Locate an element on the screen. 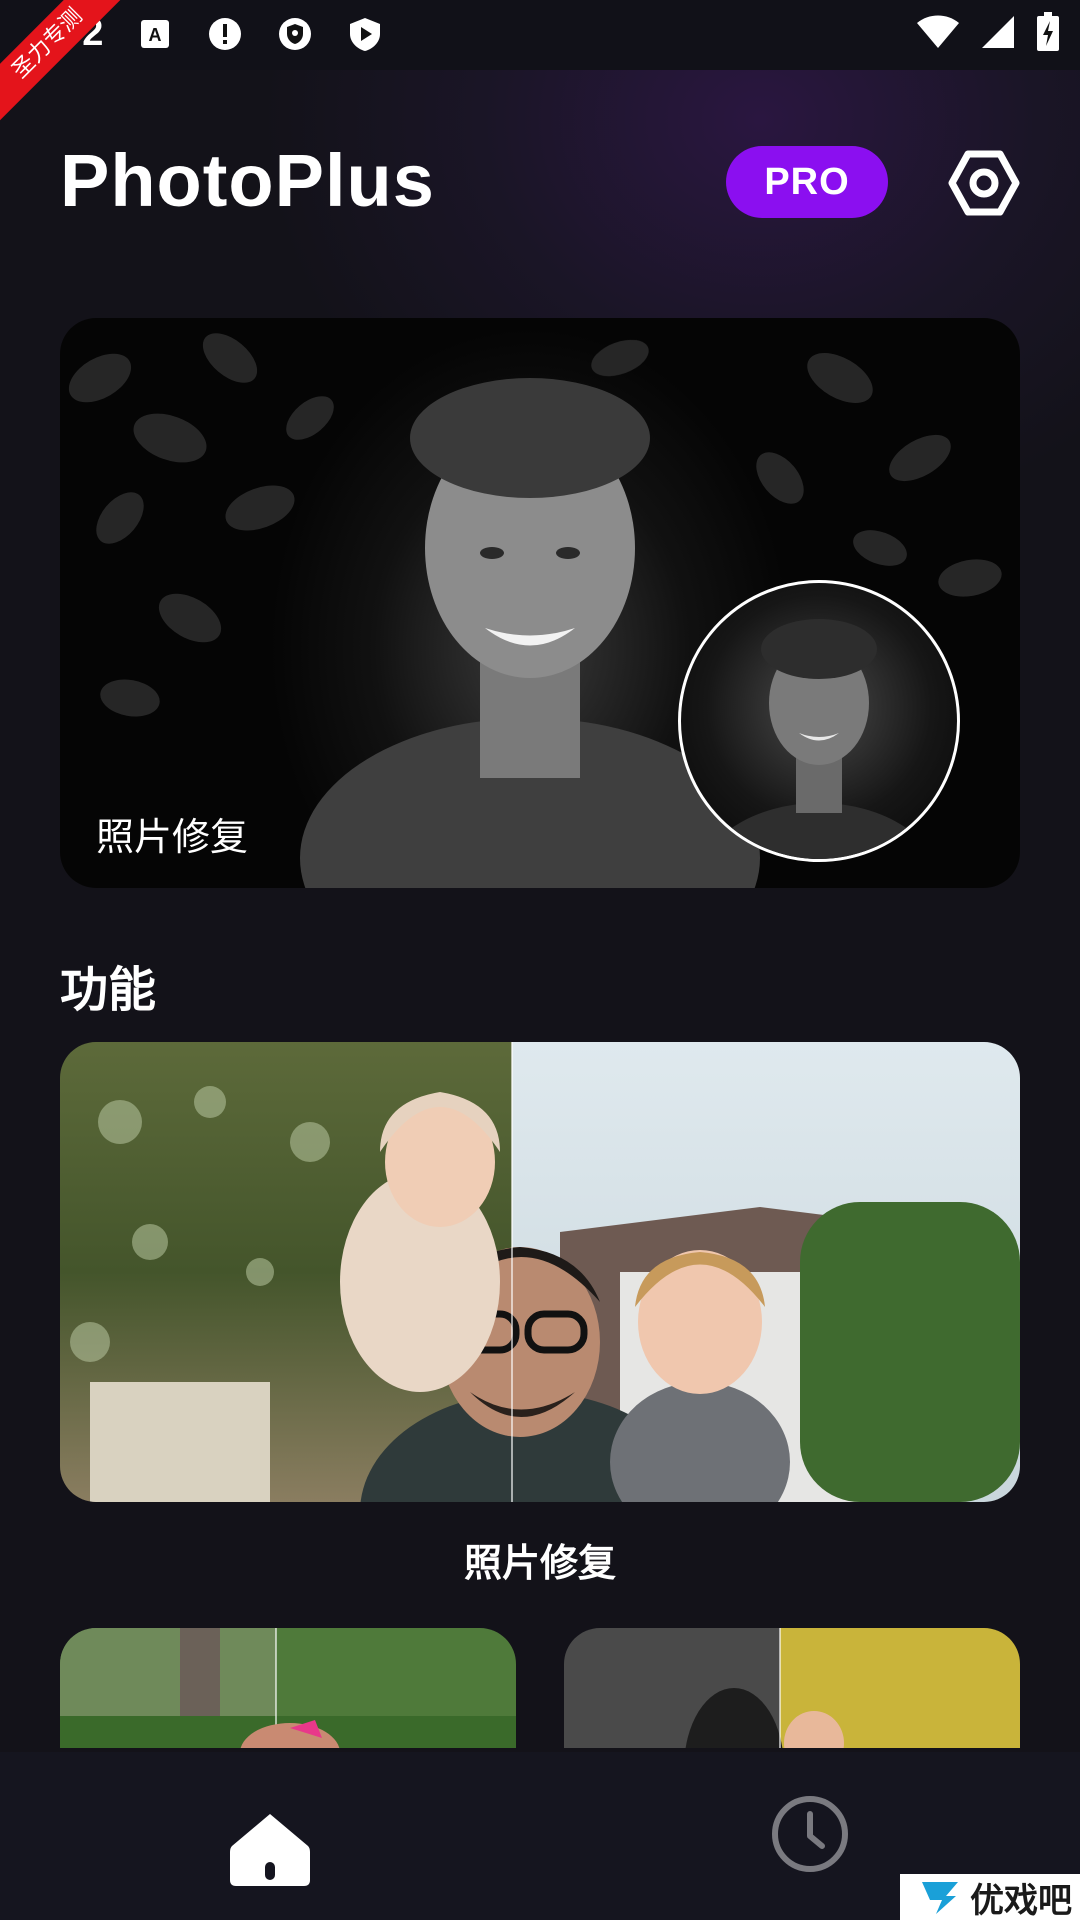  cell-signal-icon is located at coordinates (998, 32).